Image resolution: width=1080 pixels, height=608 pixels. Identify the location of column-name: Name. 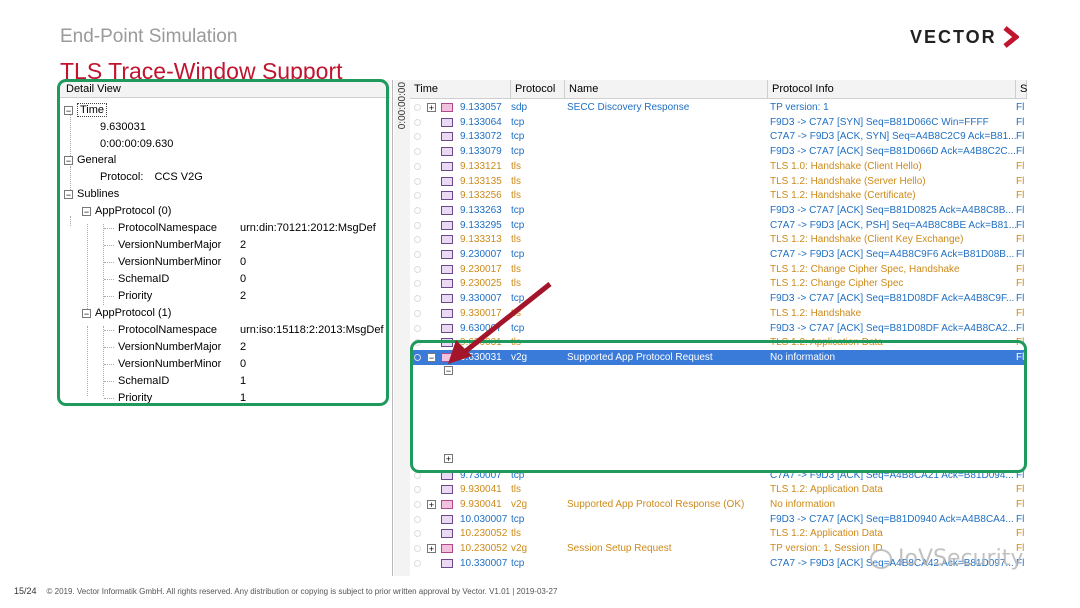
(666, 89).